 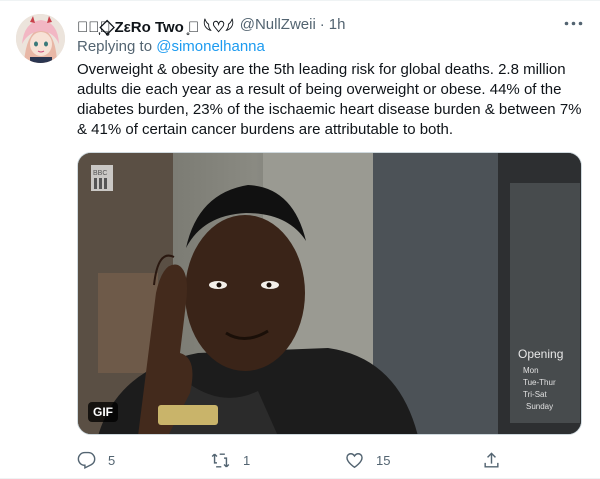 What do you see at coordinates (540, 354) in the screenshot?
I see `svg-text: Opening` at bounding box center [540, 354].